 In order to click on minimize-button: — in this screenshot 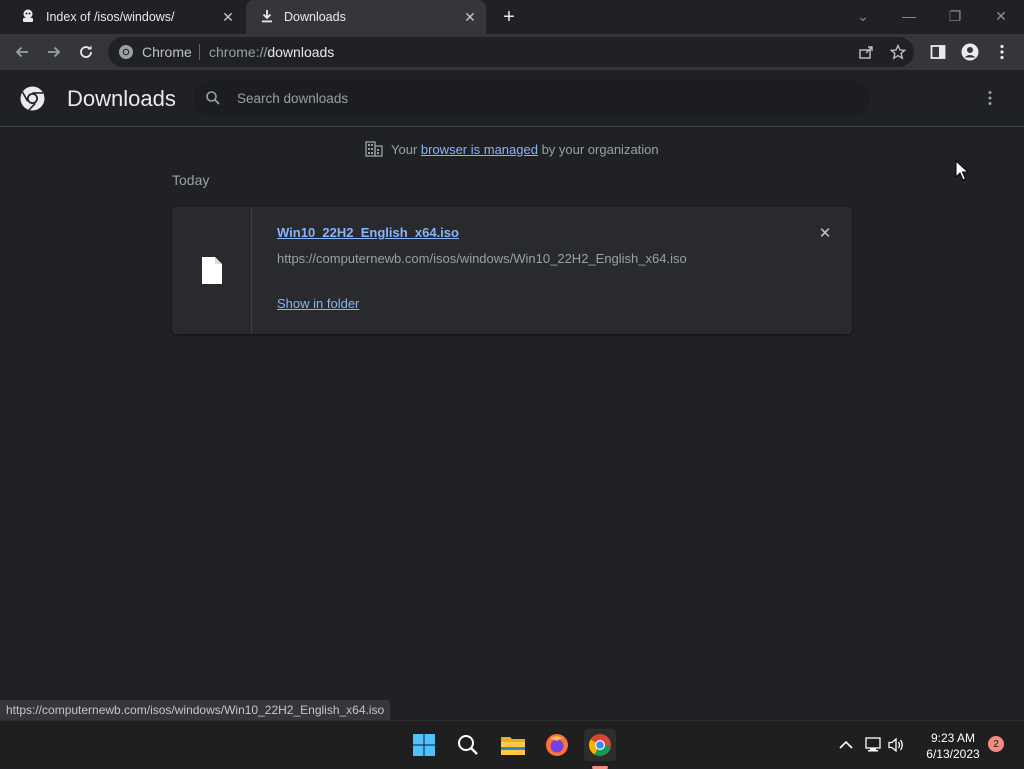, I will do `click(909, 16)`.